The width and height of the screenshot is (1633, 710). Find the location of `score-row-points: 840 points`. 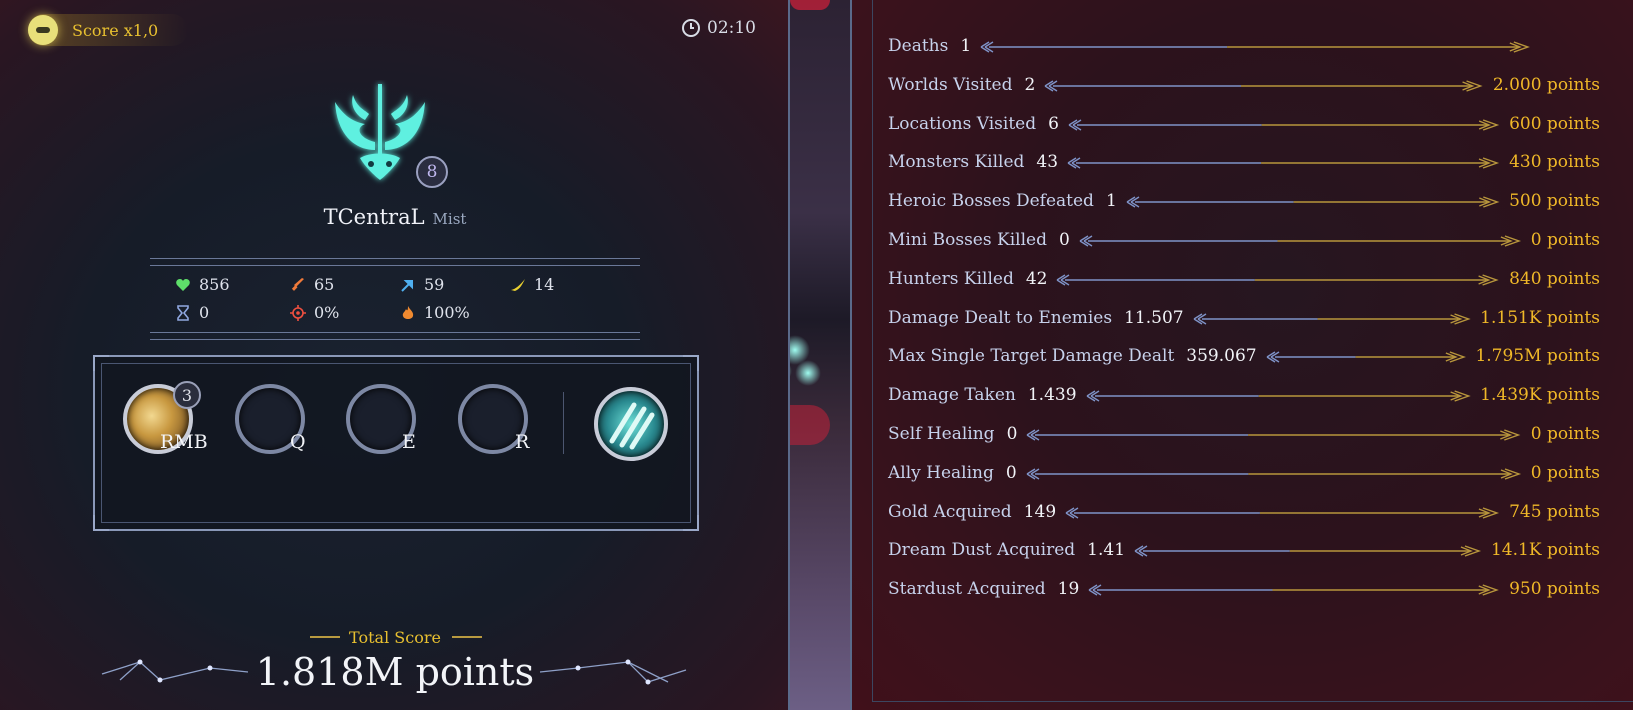

score-row-points: 840 points is located at coordinates (1554, 278).